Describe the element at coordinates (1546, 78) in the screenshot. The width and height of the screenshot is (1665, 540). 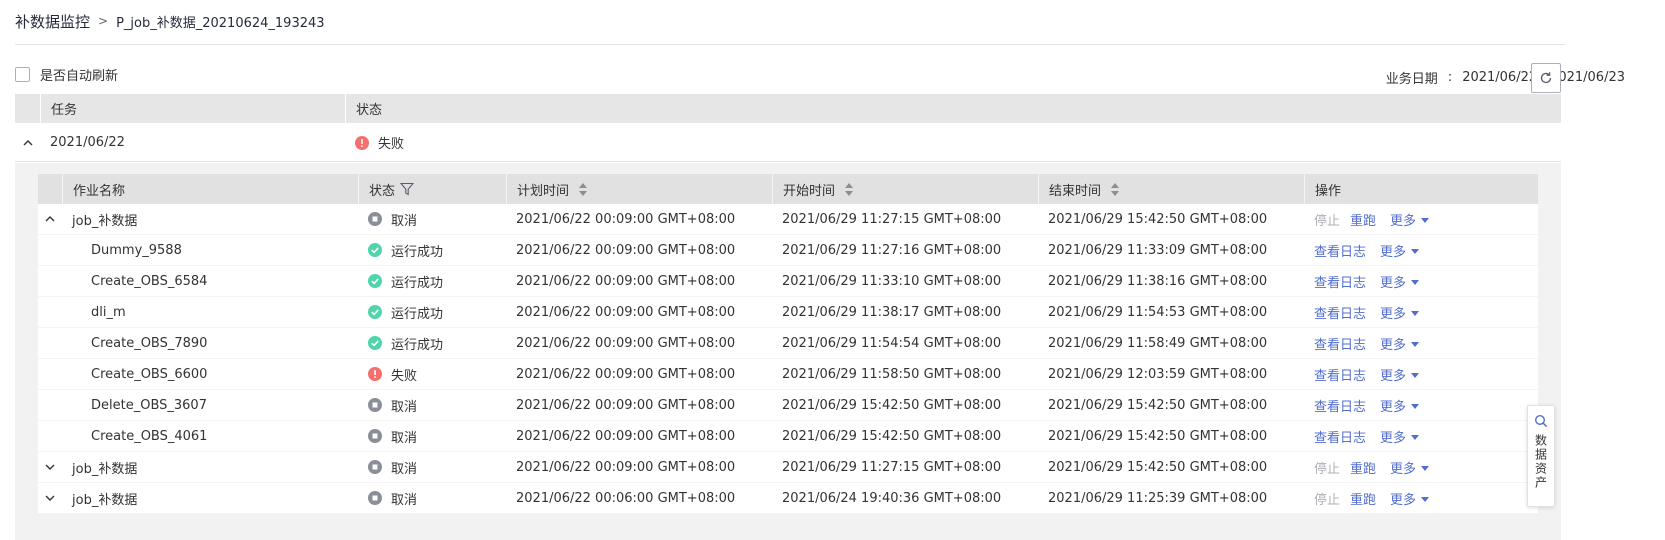
I see `refresh-button` at that location.